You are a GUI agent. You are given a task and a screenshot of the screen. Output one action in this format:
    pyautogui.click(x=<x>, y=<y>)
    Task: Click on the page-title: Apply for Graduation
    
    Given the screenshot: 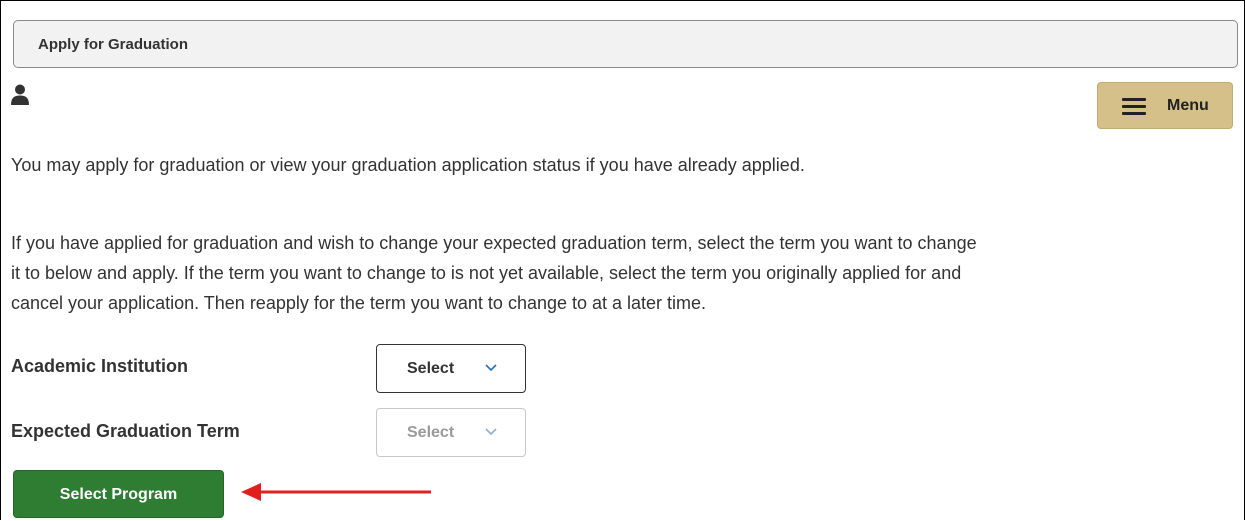 What is the action you would take?
    pyautogui.click(x=113, y=44)
    